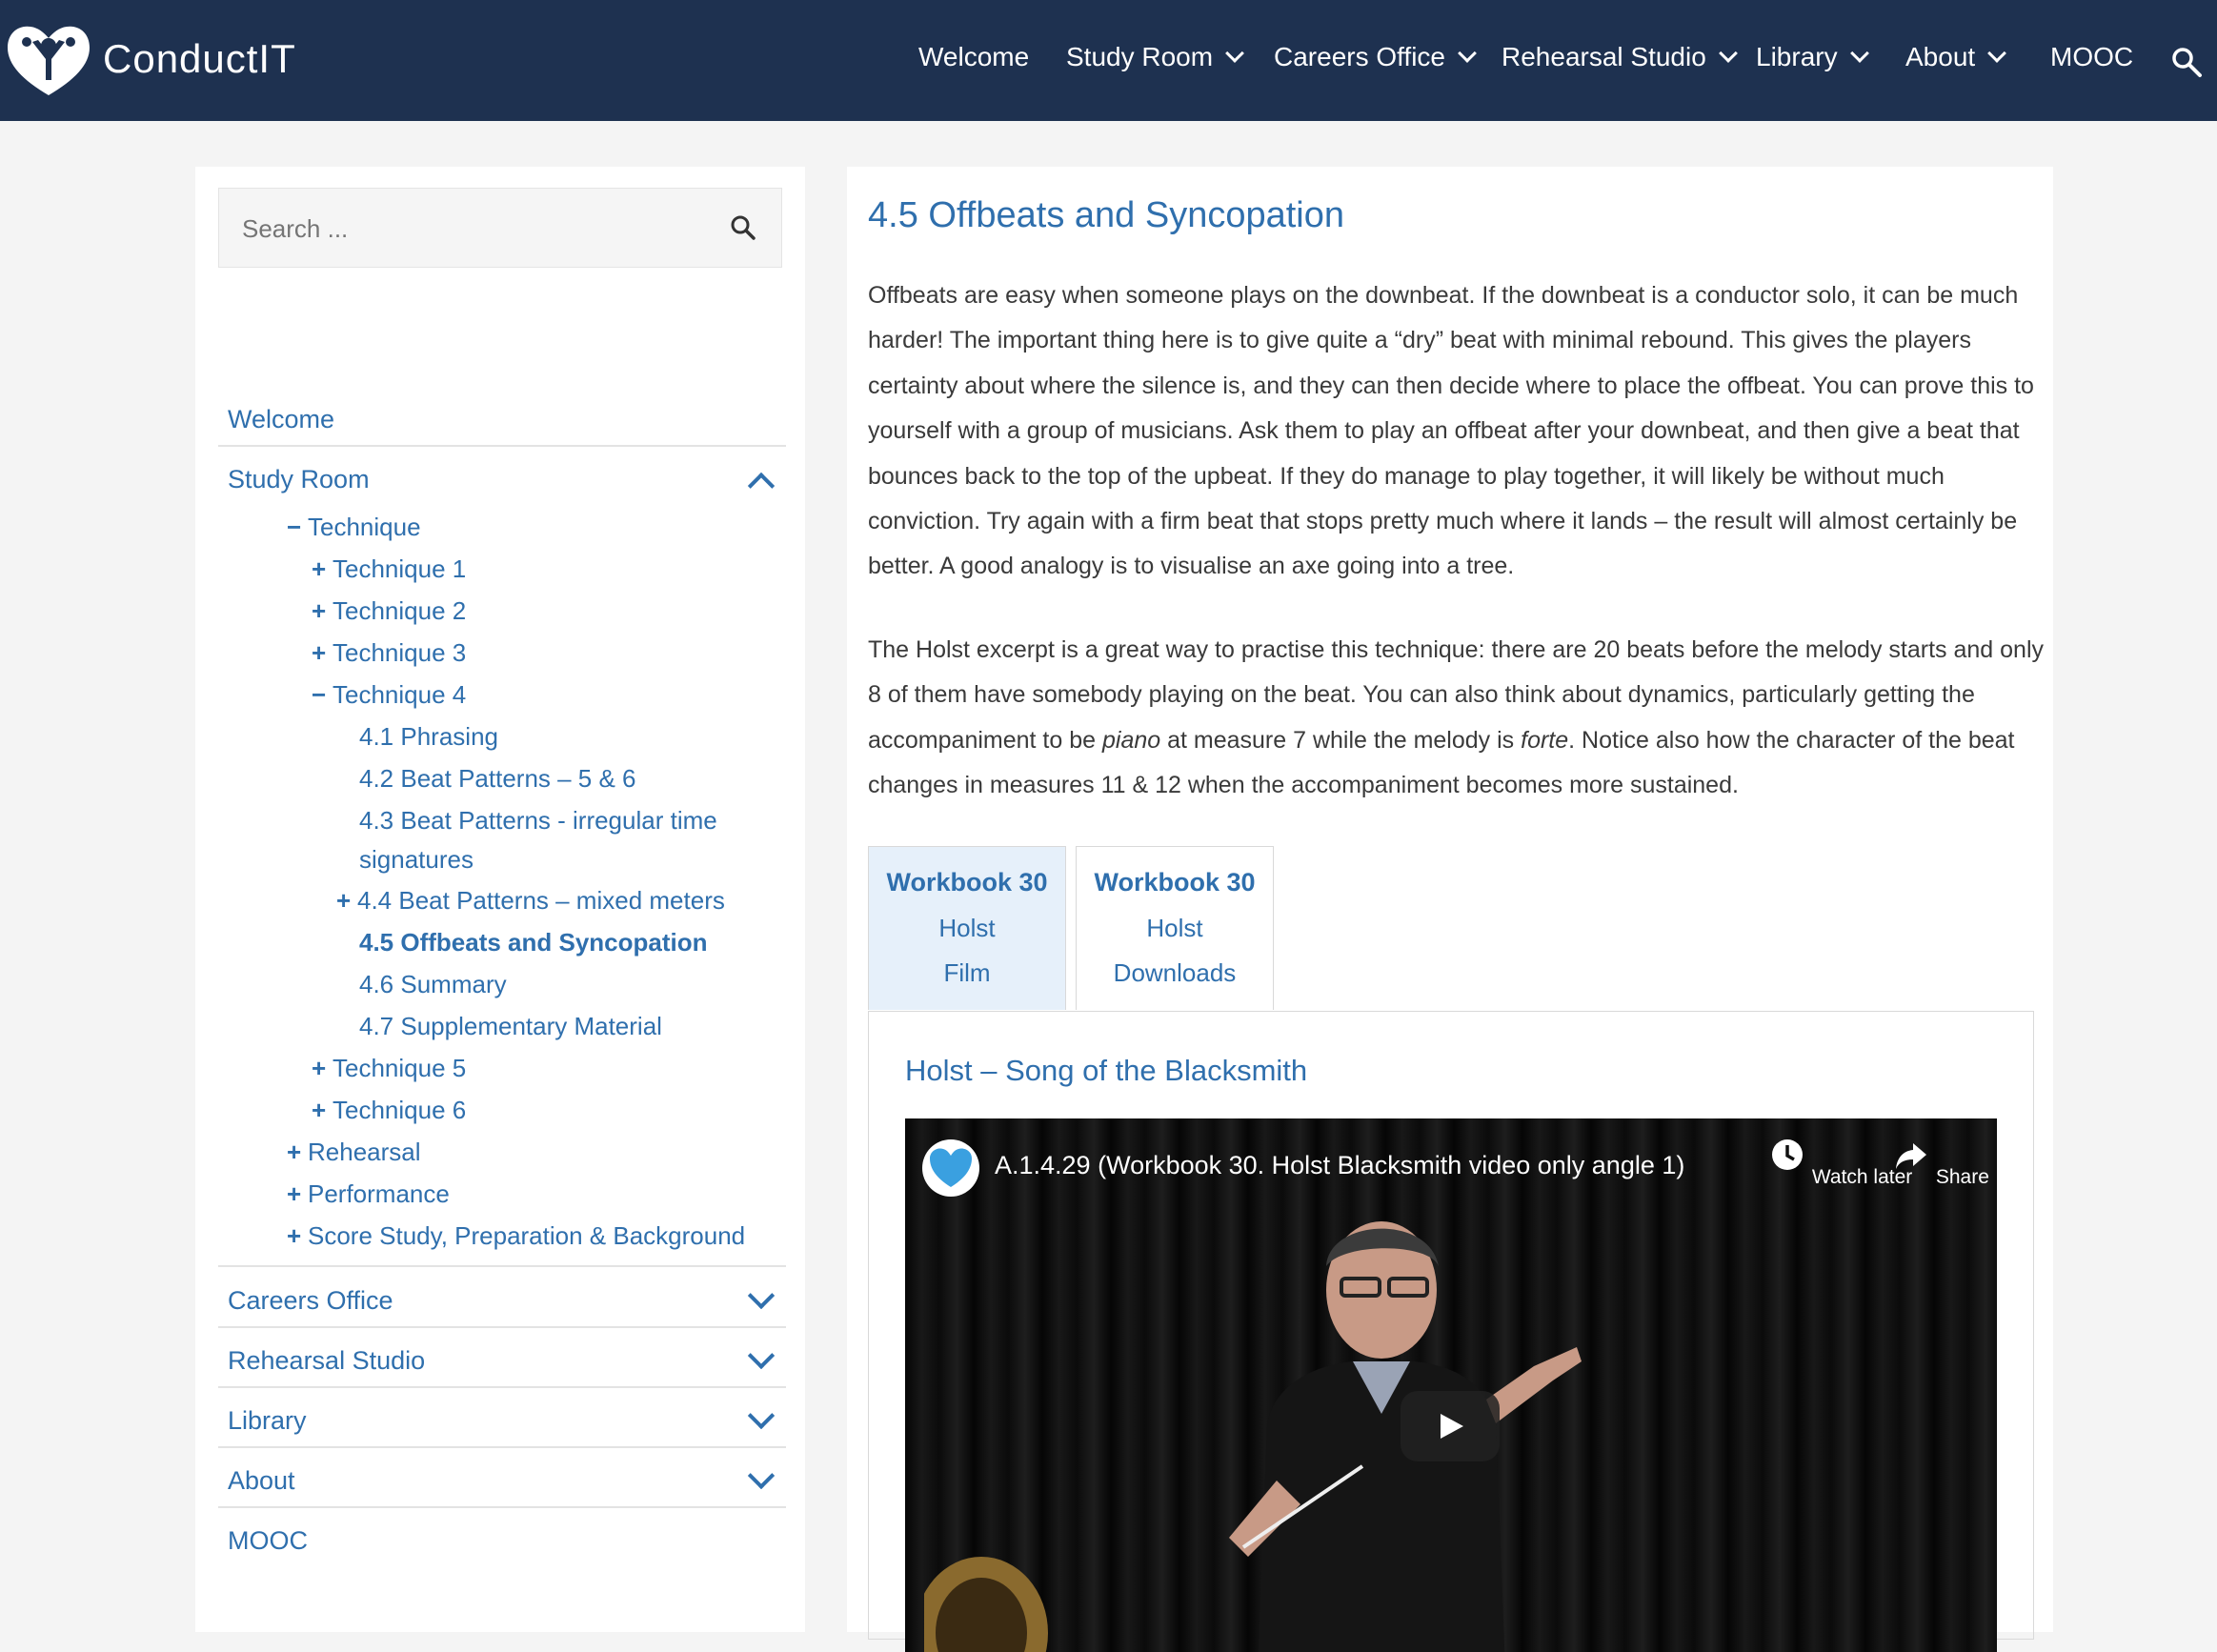 The image size is (2217, 1652). I want to click on conductit-logo-icon, so click(49, 61).